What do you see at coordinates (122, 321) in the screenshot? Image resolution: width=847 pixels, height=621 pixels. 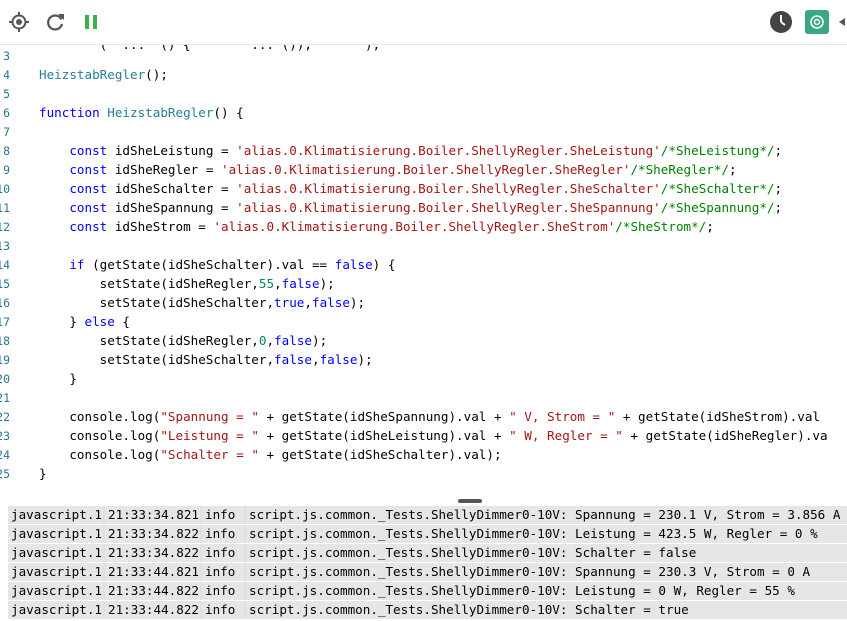 I see `code-token: {` at bounding box center [122, 321].